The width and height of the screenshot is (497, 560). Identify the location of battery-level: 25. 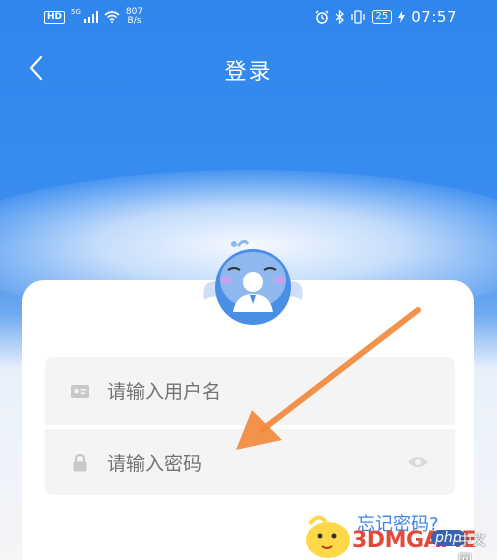
(382, 17).